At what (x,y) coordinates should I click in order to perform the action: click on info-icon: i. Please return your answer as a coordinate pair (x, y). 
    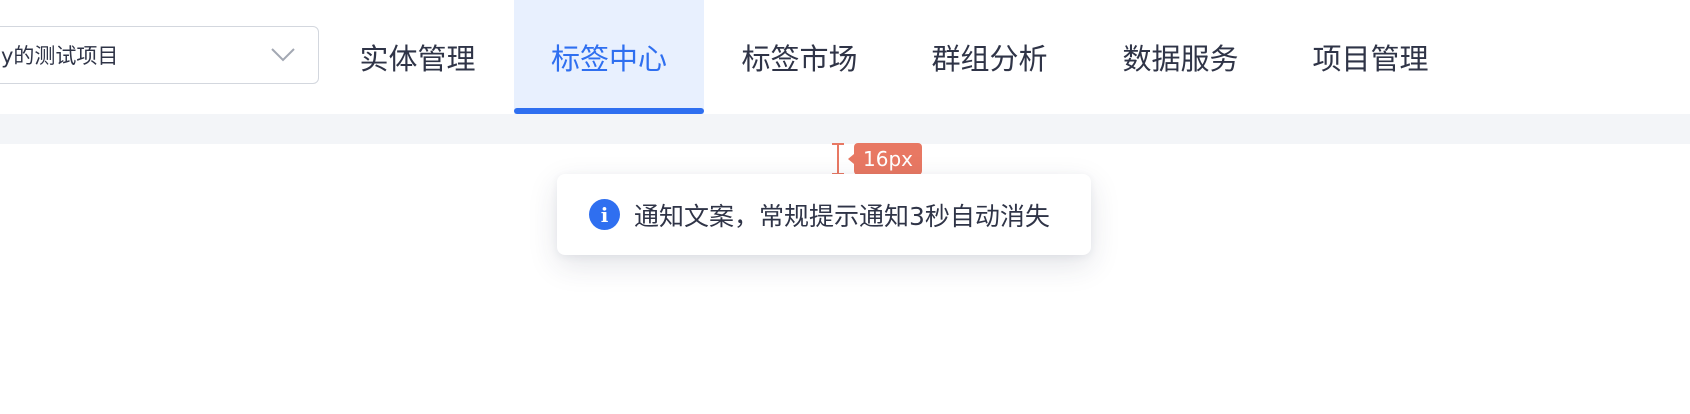
    Looking at the image, I should click on (604, 214).